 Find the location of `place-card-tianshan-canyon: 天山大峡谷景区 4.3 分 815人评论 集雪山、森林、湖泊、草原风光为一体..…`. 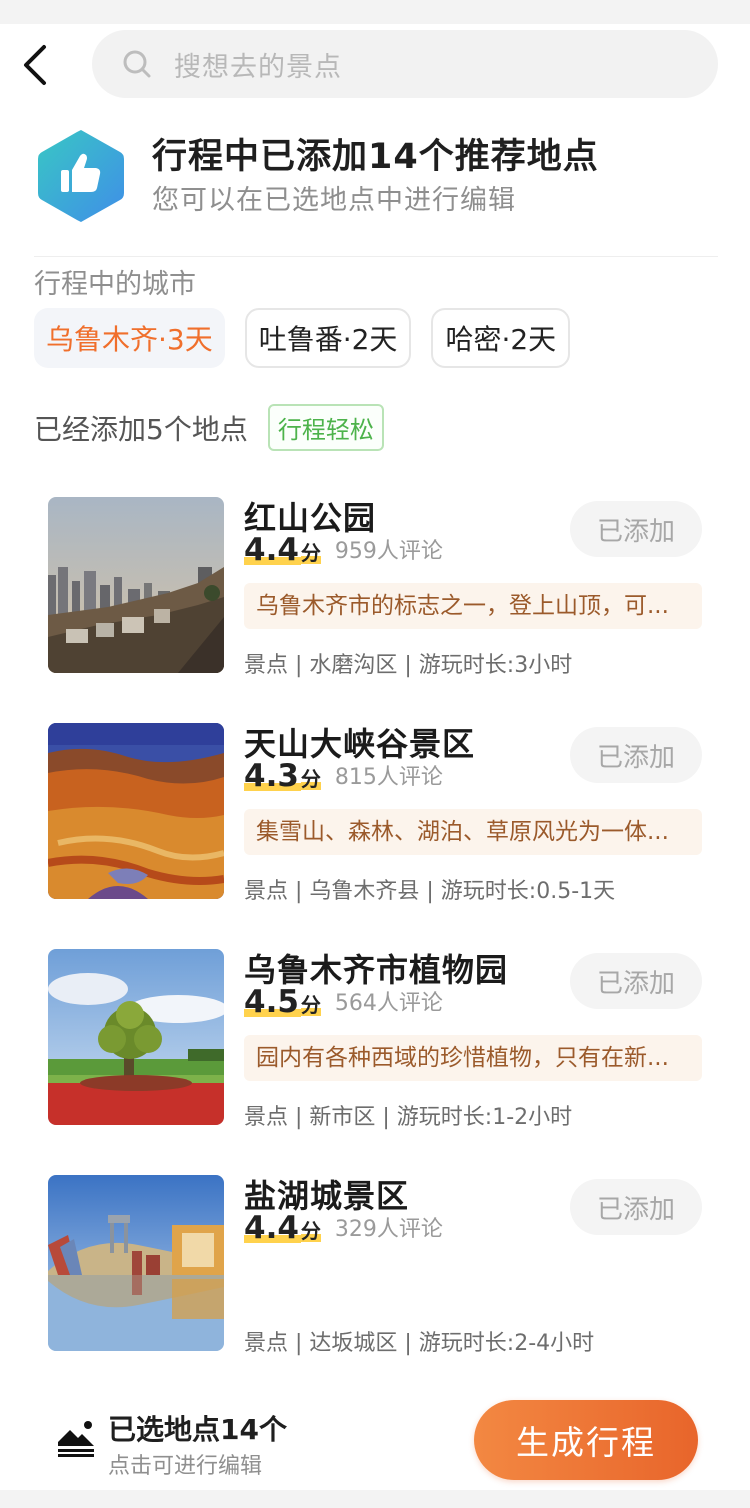

place-card-tianshan-canyon: 天山大峡谷景区 4.3 分 815人评论 集雪山、森林、湖泊、草原风光为一体..… is located at coordinates (378, 813).